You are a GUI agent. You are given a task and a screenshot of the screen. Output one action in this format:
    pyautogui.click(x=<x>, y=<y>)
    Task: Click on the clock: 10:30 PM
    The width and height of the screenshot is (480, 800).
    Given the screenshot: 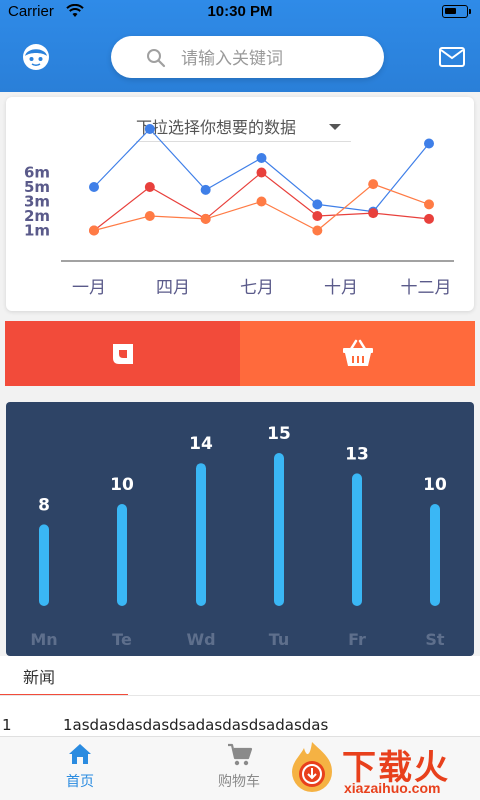 What is the action you would take?
    pyautogui.click(x=240, y=11)
    